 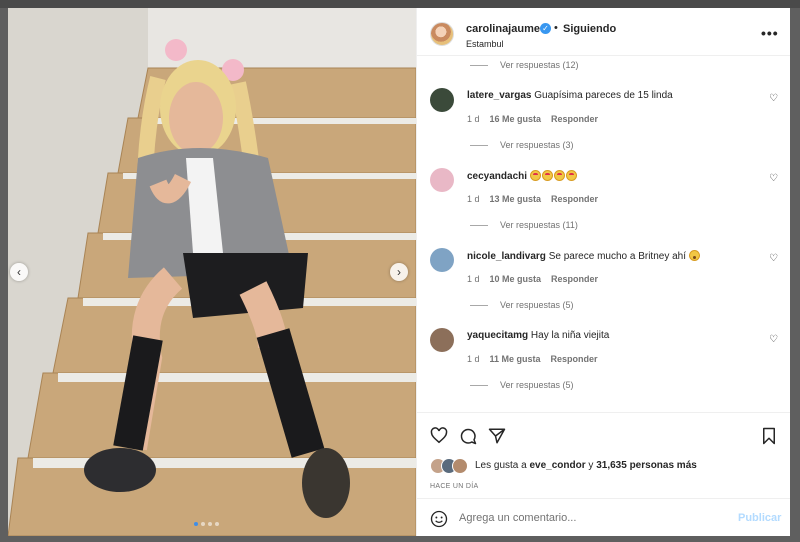 I want to click on view-replies-button: Ver respuestas (11), so click(x=524, y=225).